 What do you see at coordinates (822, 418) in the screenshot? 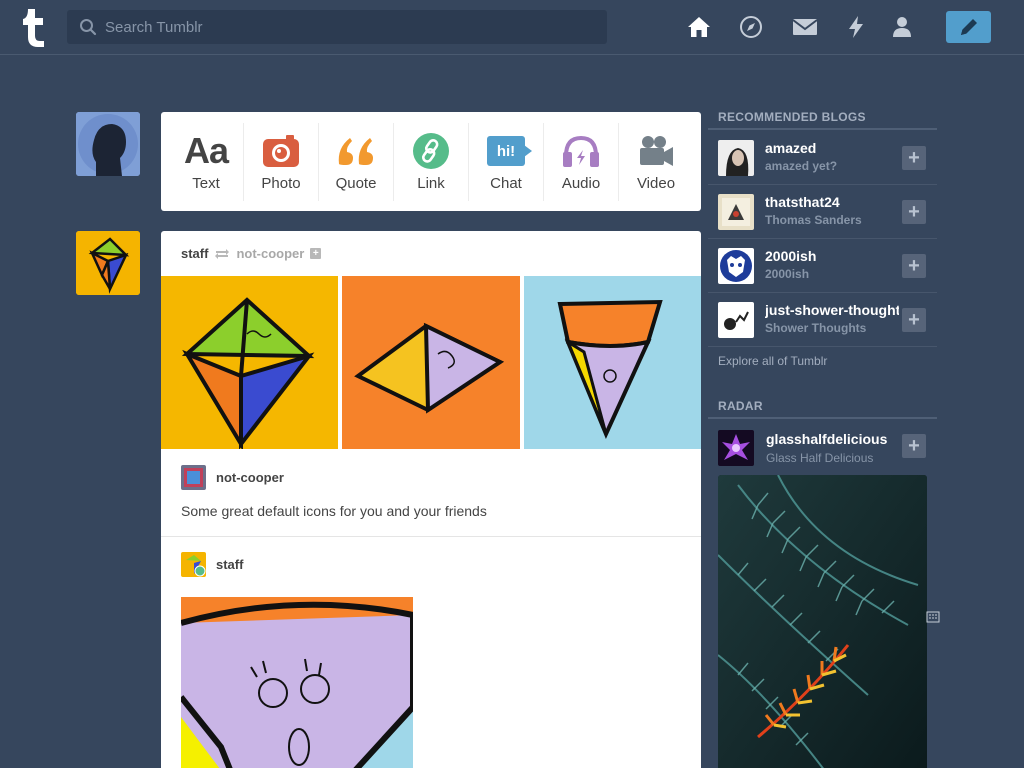
I see `radar-rule` at bounding box center [822, 418].